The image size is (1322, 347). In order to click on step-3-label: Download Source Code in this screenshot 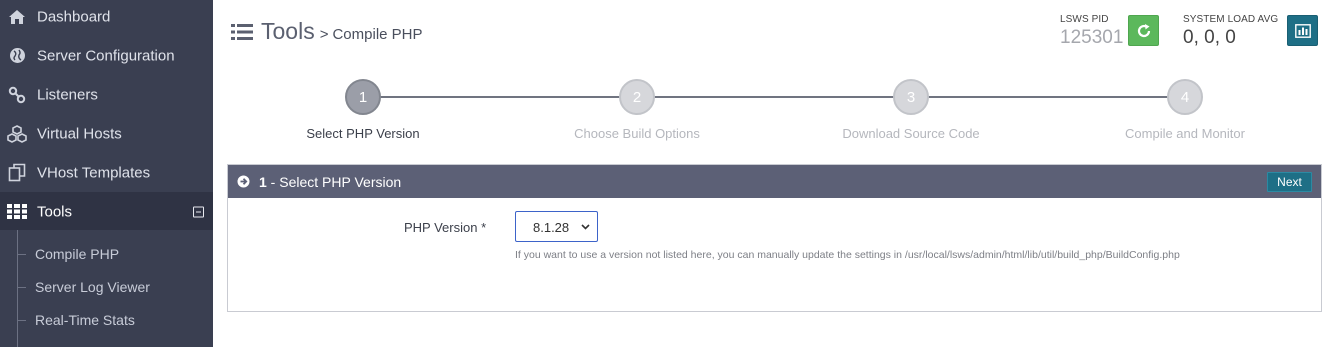, I will do `click(911, 133)`.